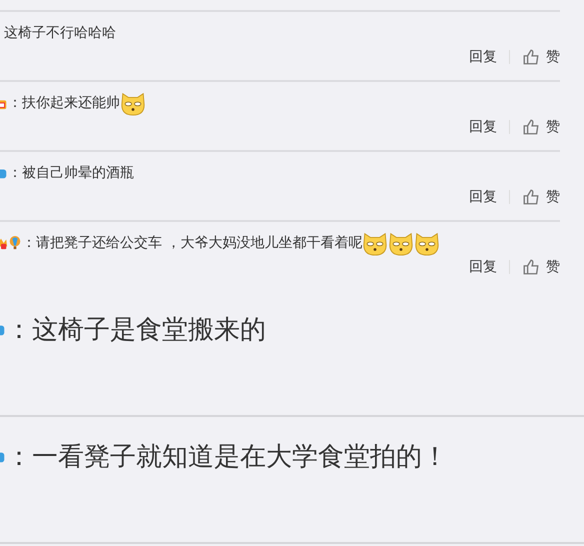  I want to click on comment-text: 这椅子不行哈哈哈, so click(60, 33).